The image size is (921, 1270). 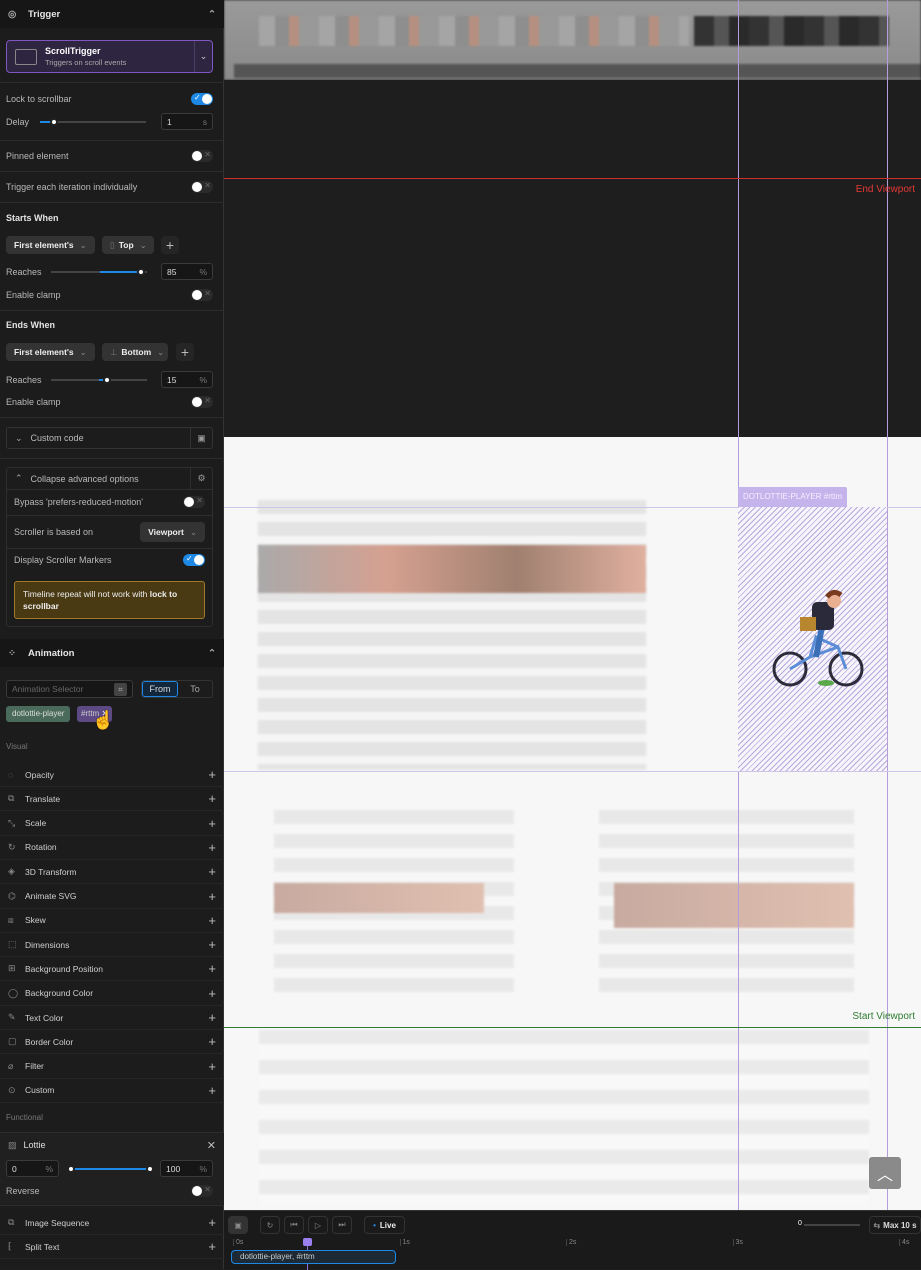 What do you see at coordinates (885, 1173) in the screenshot?
I see `scroll-top-button: ︿` at bounding box center [885, 1173].